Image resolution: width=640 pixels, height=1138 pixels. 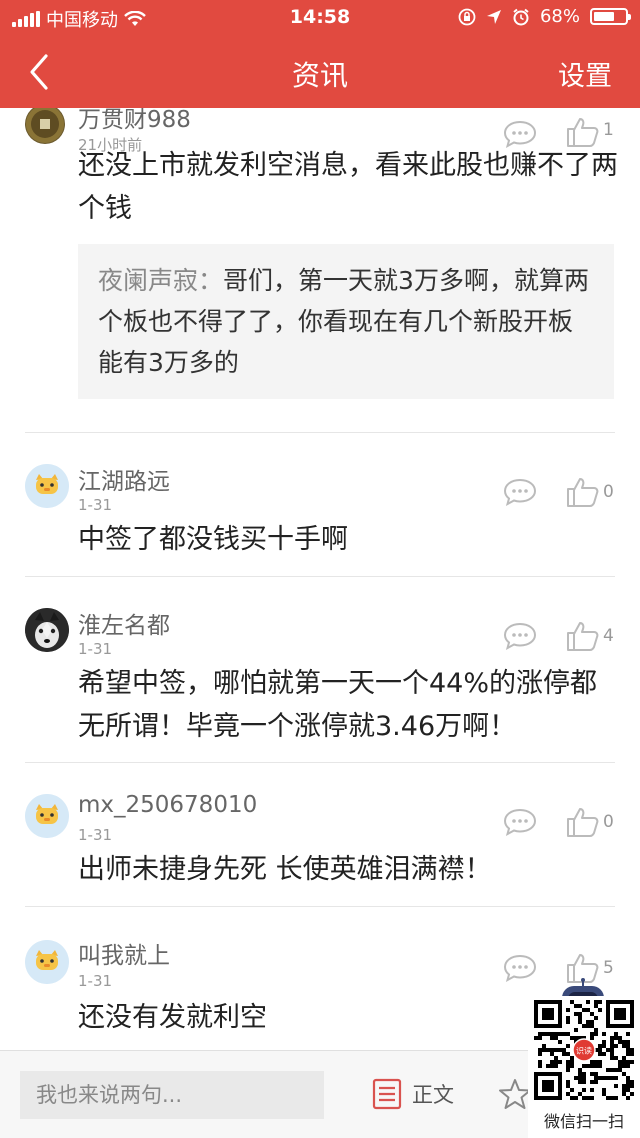 I want to click on comment-text: 中签了都没钱买十手啊, so click(x=213, y=539).